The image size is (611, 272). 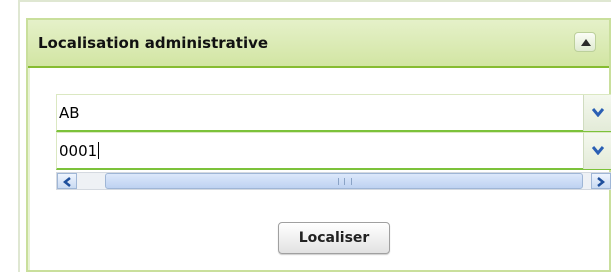 I want to click on arrow-left-icon, so click(x=67, y=182).